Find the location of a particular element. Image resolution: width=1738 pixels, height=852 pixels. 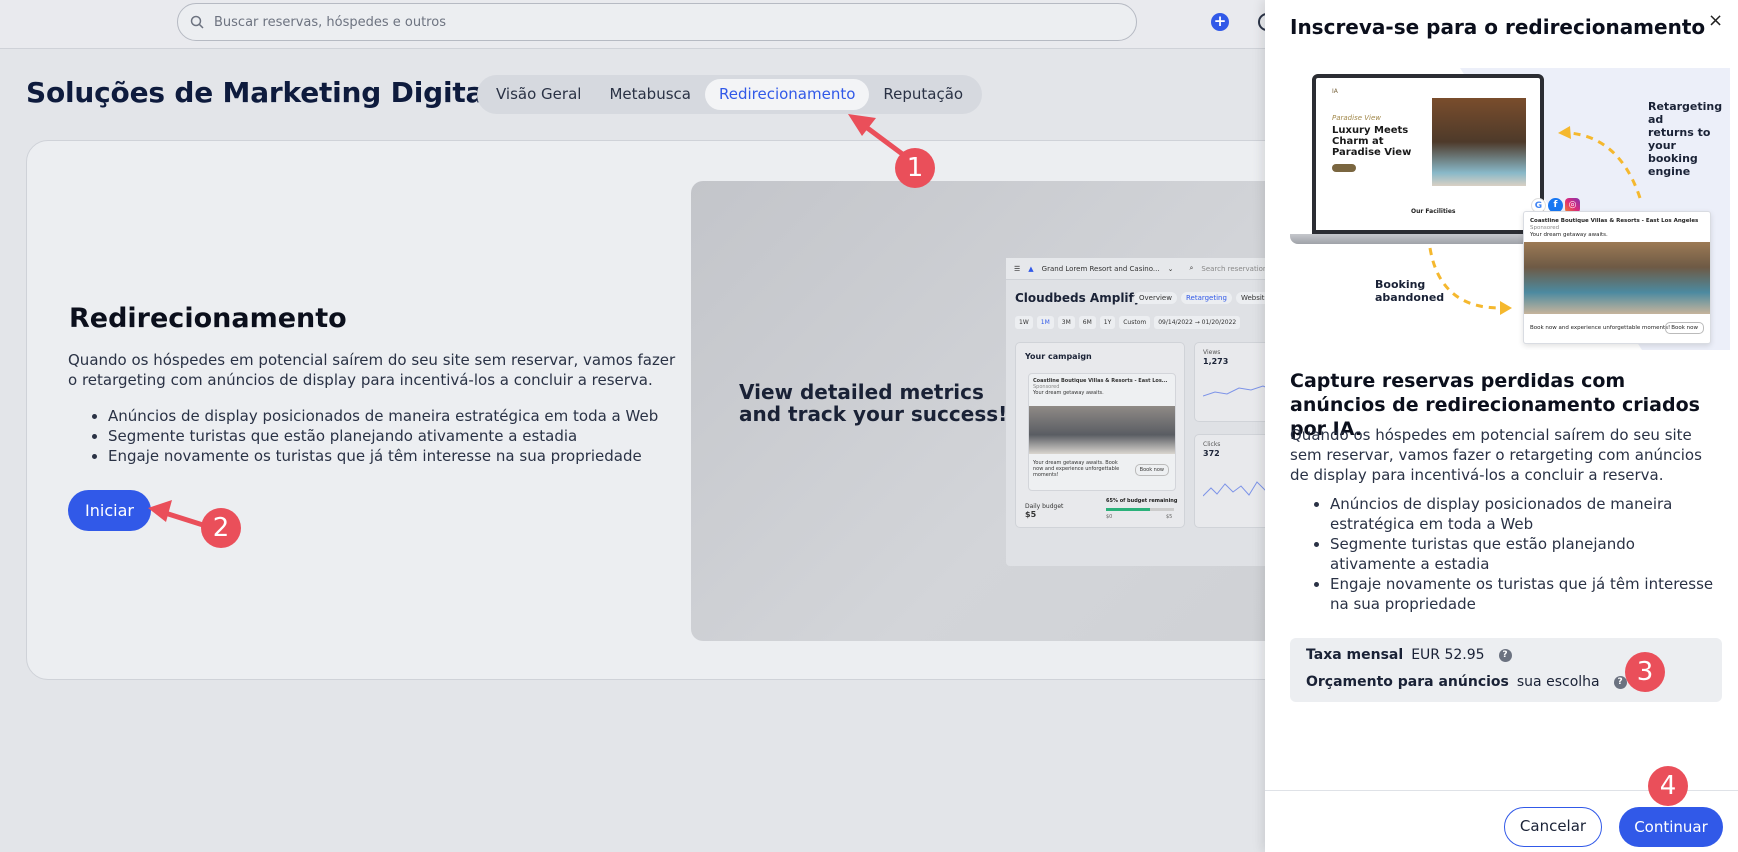

monthly-fee-label: Taxa mensal is located at coordinates (1355, 655).